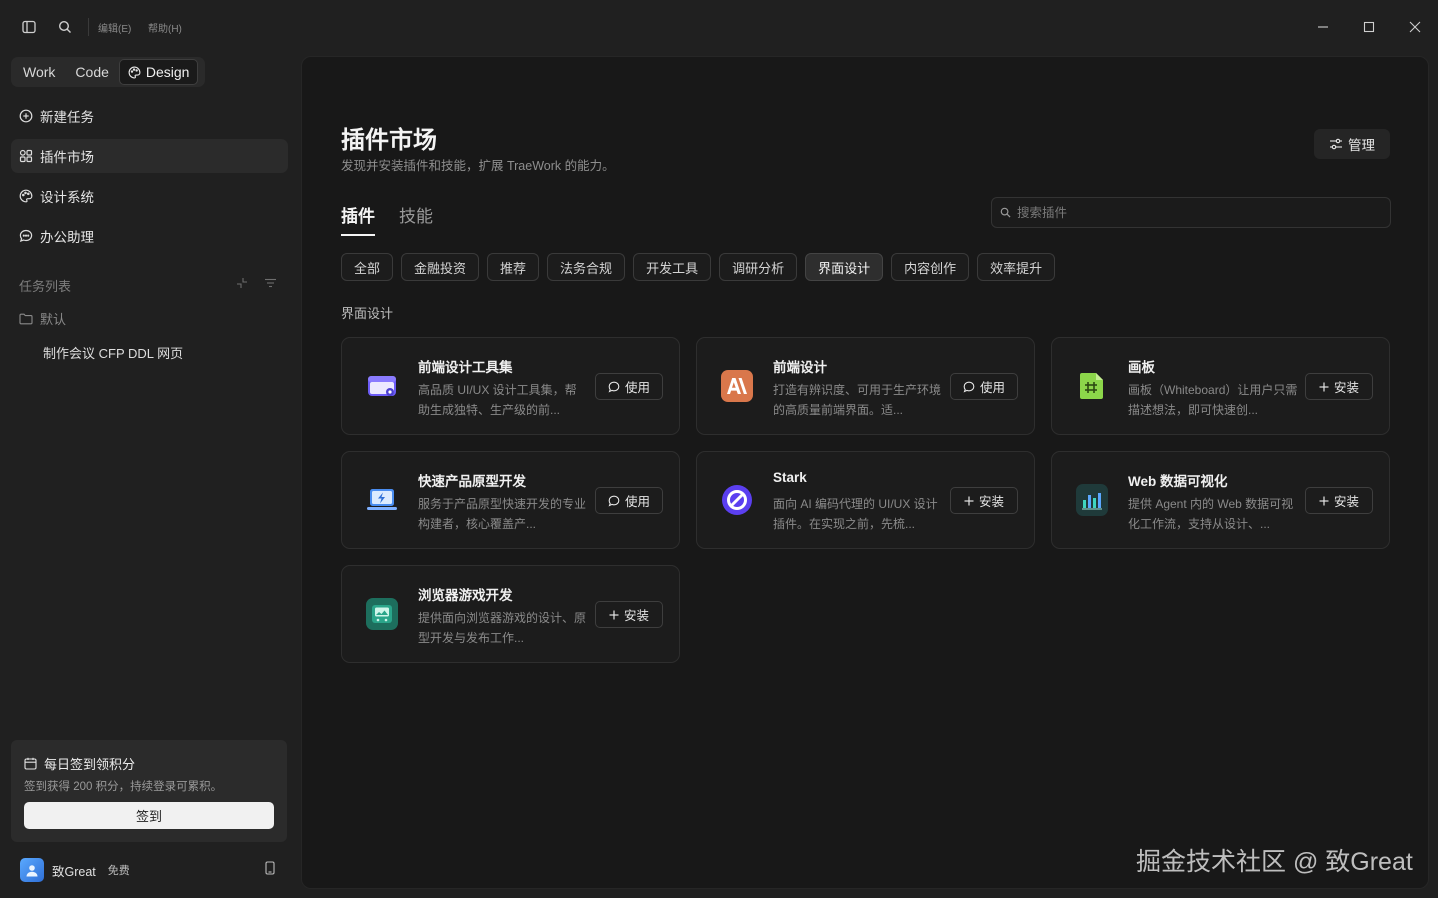  Describe the element at coordinates (270, 870) in the screenshot. I see `device-icon` at that location.